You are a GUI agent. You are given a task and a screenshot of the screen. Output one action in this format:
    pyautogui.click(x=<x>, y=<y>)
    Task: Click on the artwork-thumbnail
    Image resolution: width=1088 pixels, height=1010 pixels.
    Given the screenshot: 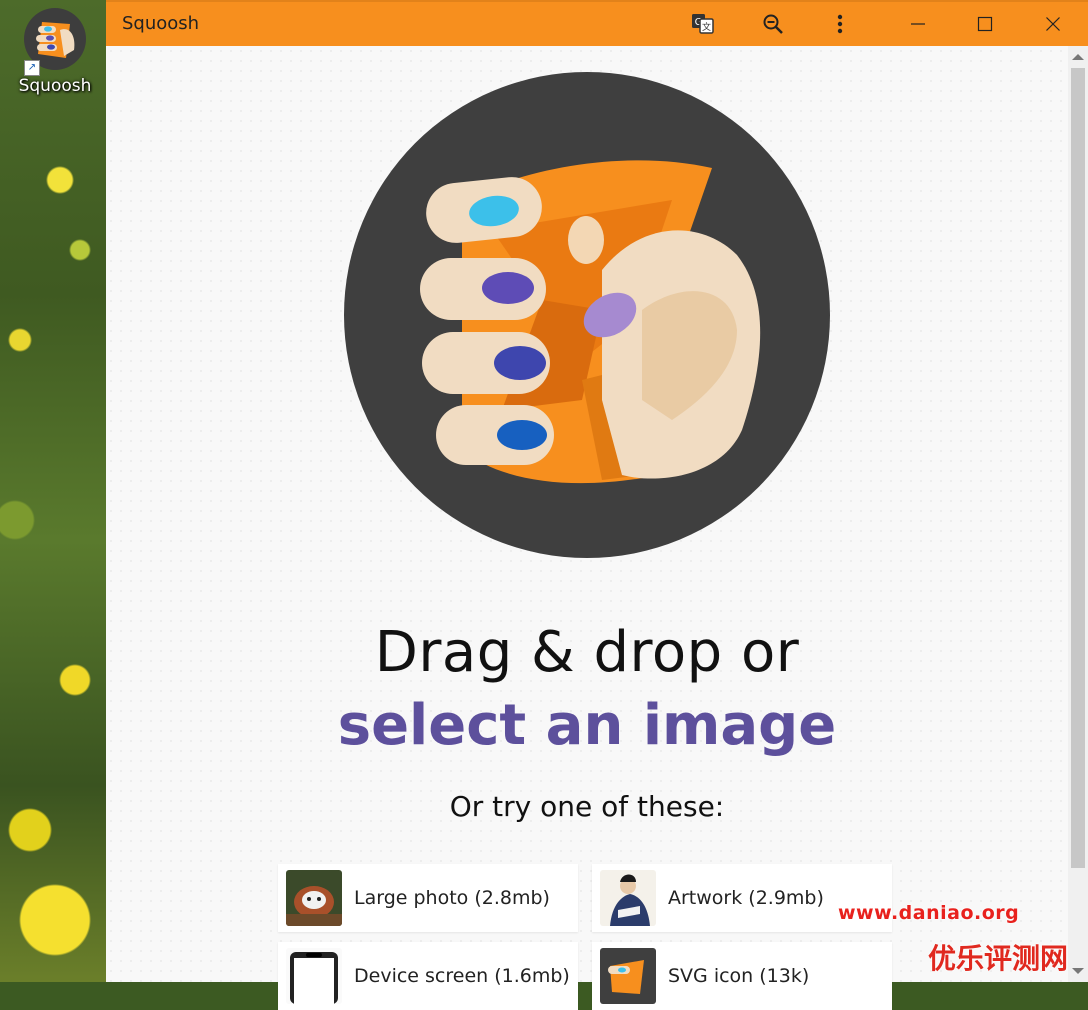 What is the action you would take?
    pyautogui.click(x=628, y=898)
    